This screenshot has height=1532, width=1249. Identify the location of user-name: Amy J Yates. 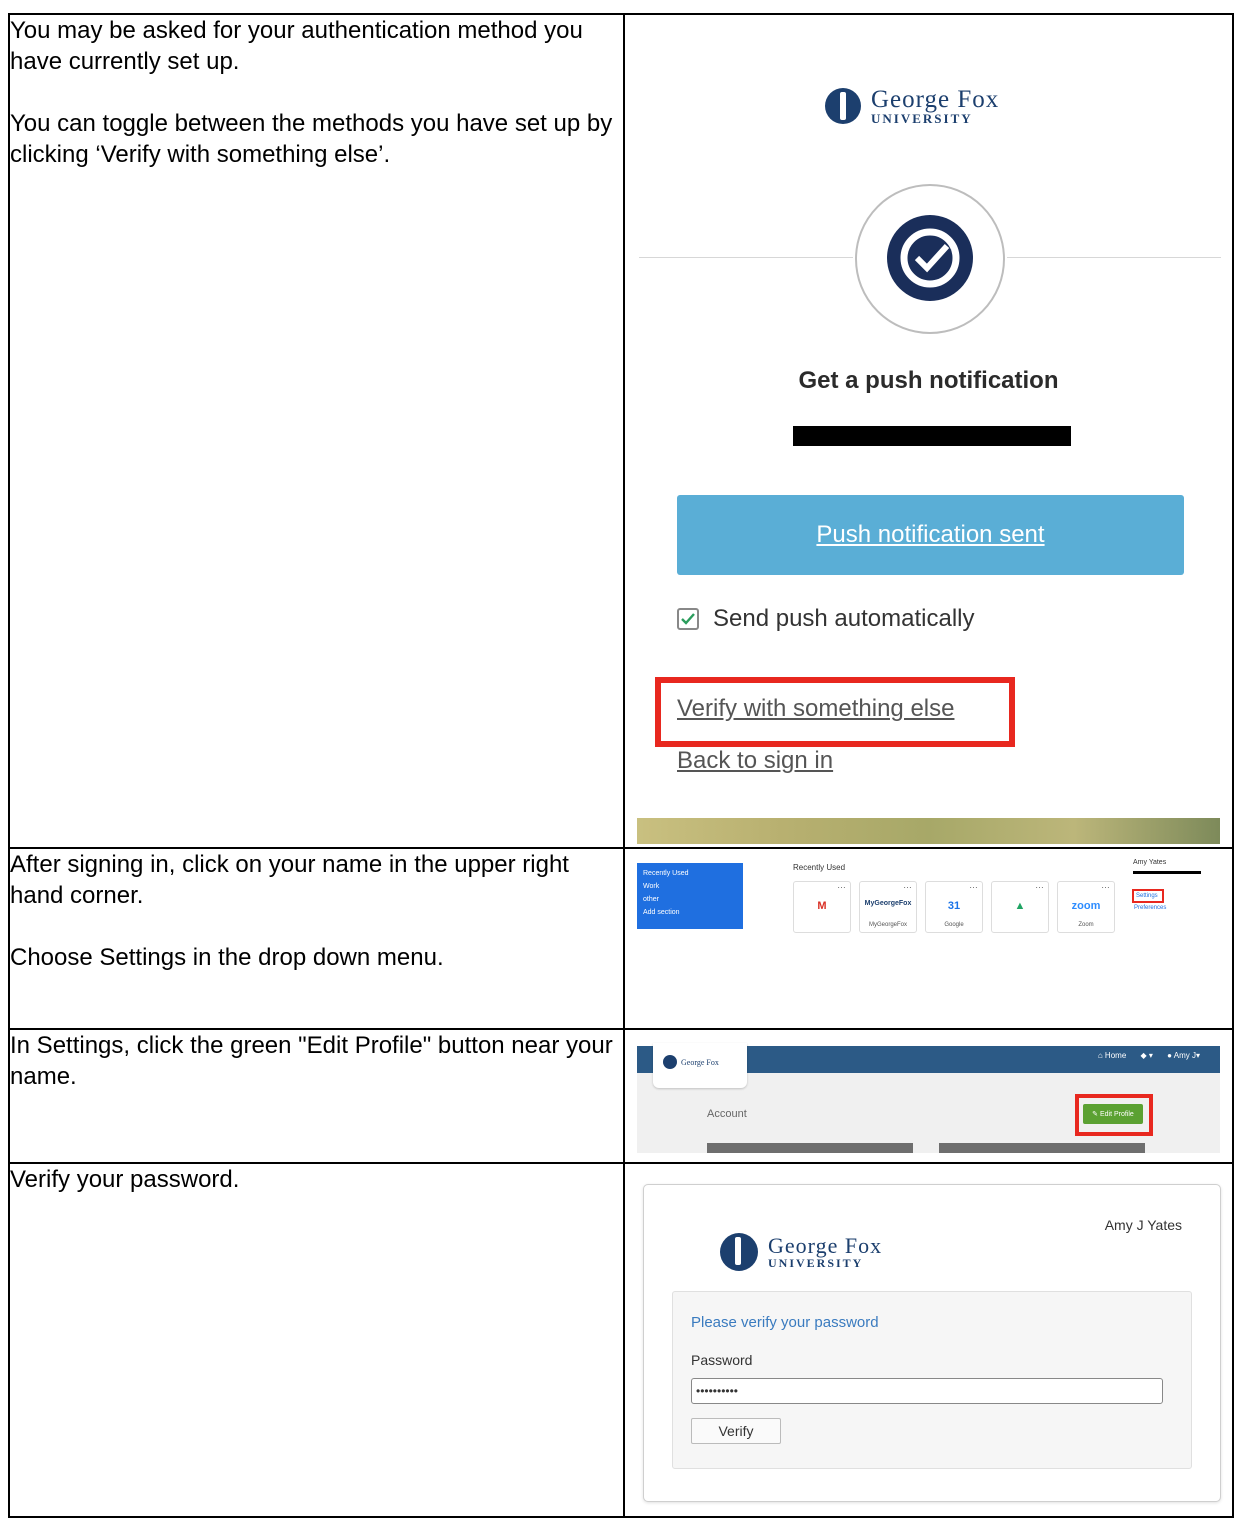
(1143, 1225).